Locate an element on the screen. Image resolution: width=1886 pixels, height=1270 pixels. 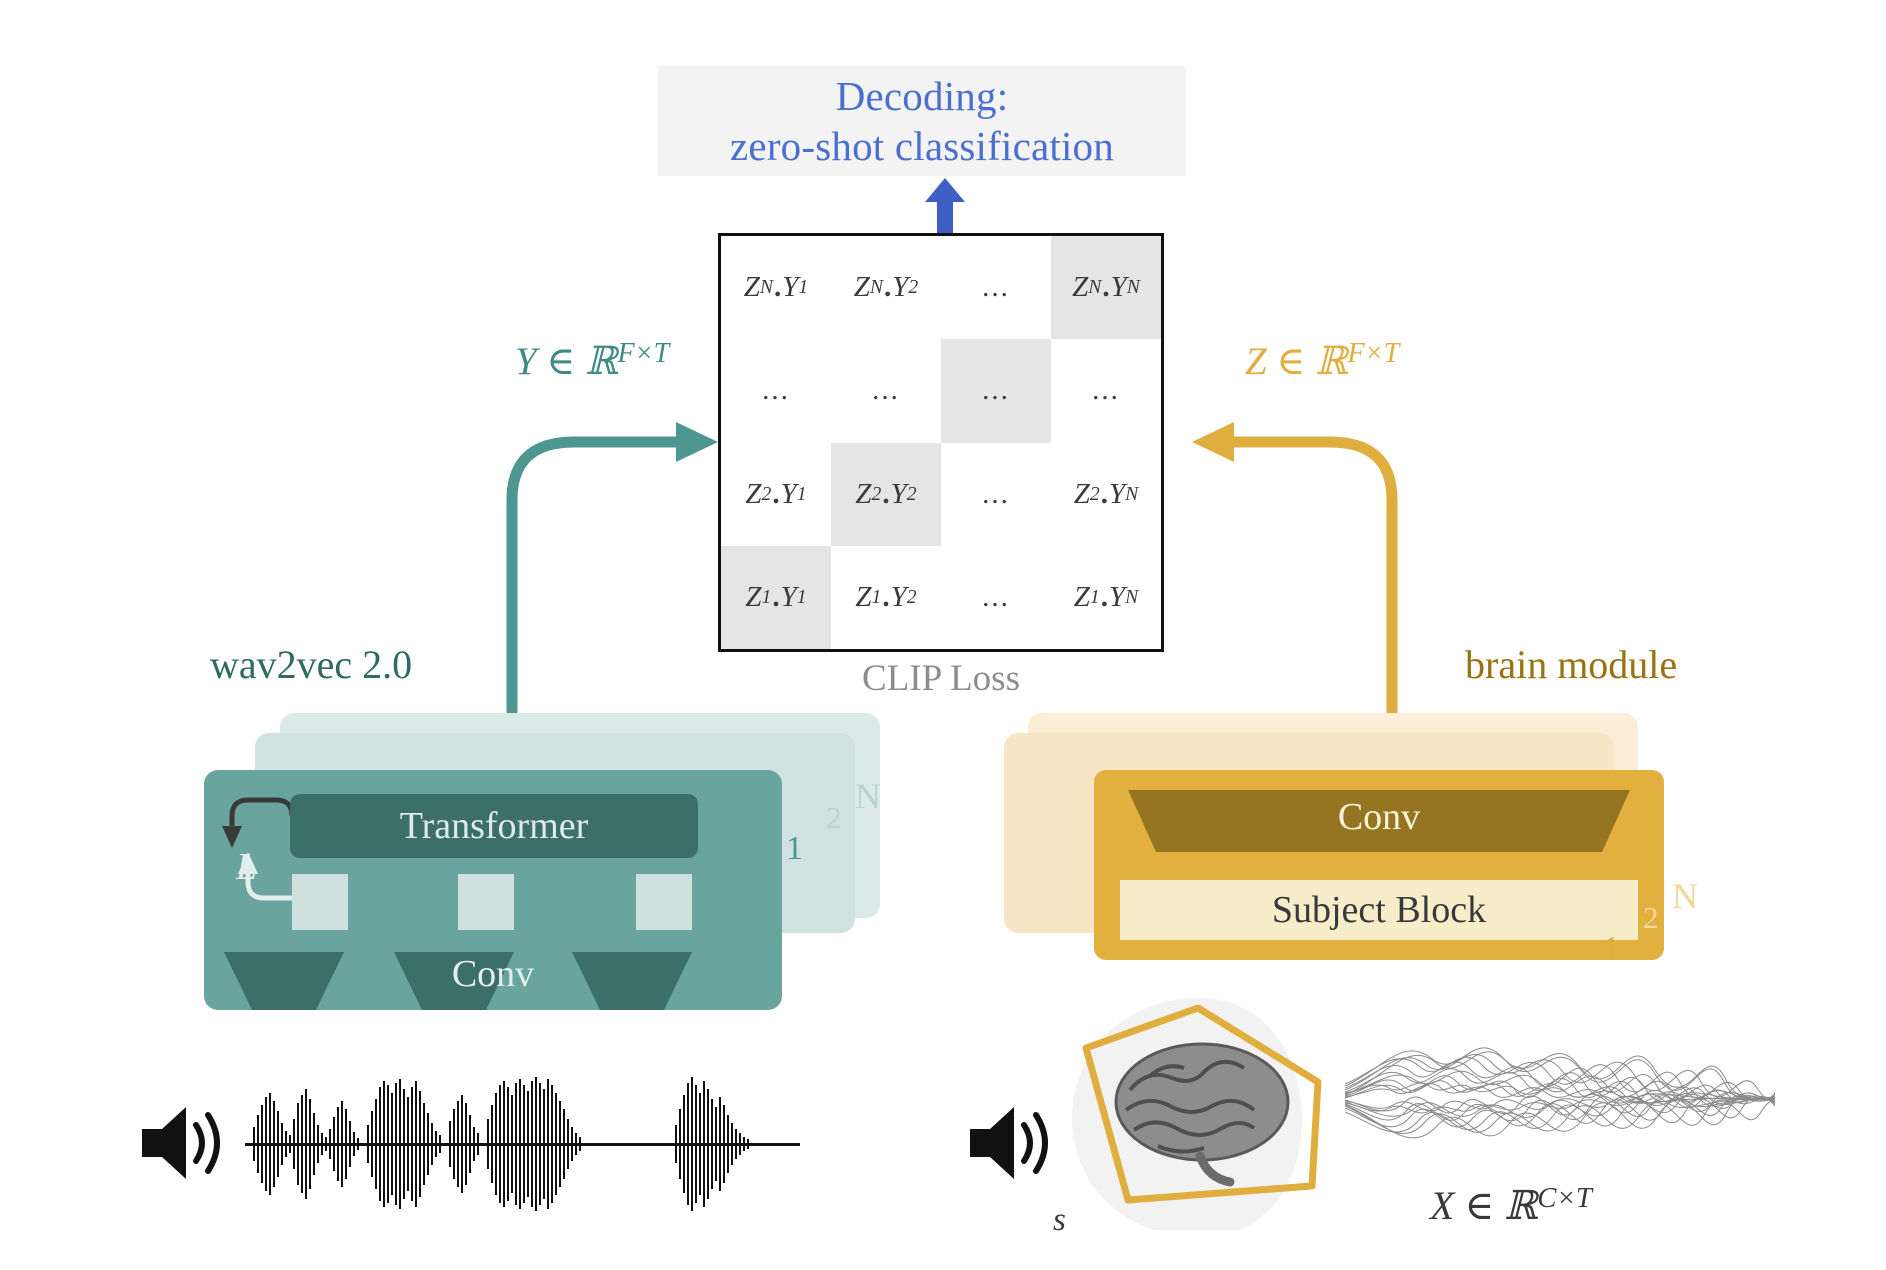
y-tensor-annotation: Y ∈ ℝF×T is located at coordinates (592, 361).